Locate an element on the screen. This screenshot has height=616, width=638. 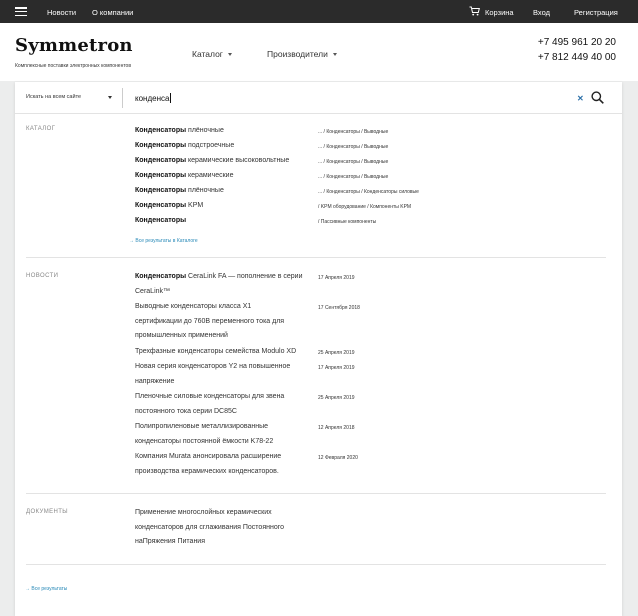
search-icon is located at coordinates (597, 97).